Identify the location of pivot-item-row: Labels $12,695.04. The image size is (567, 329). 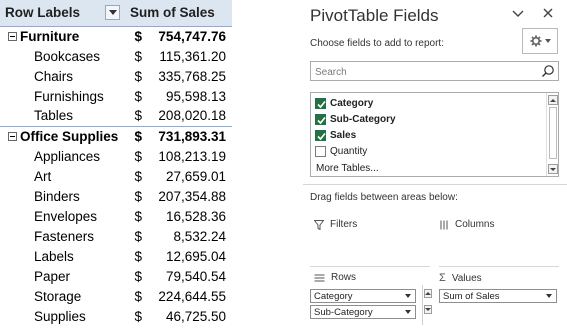
(116, 256).